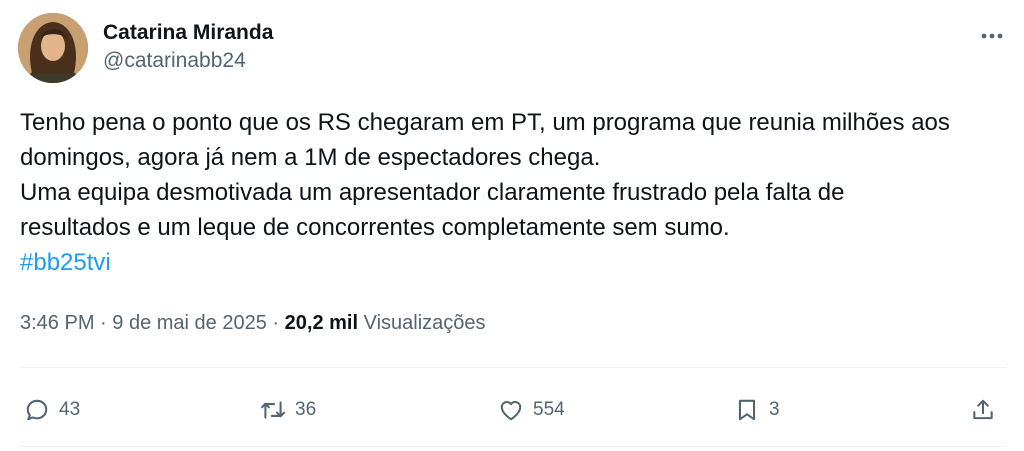 This screenshot has width=1024, height=451. Describe the element at coordinates (37, 410) in the screenshot. I see `reply-icon` at that location.